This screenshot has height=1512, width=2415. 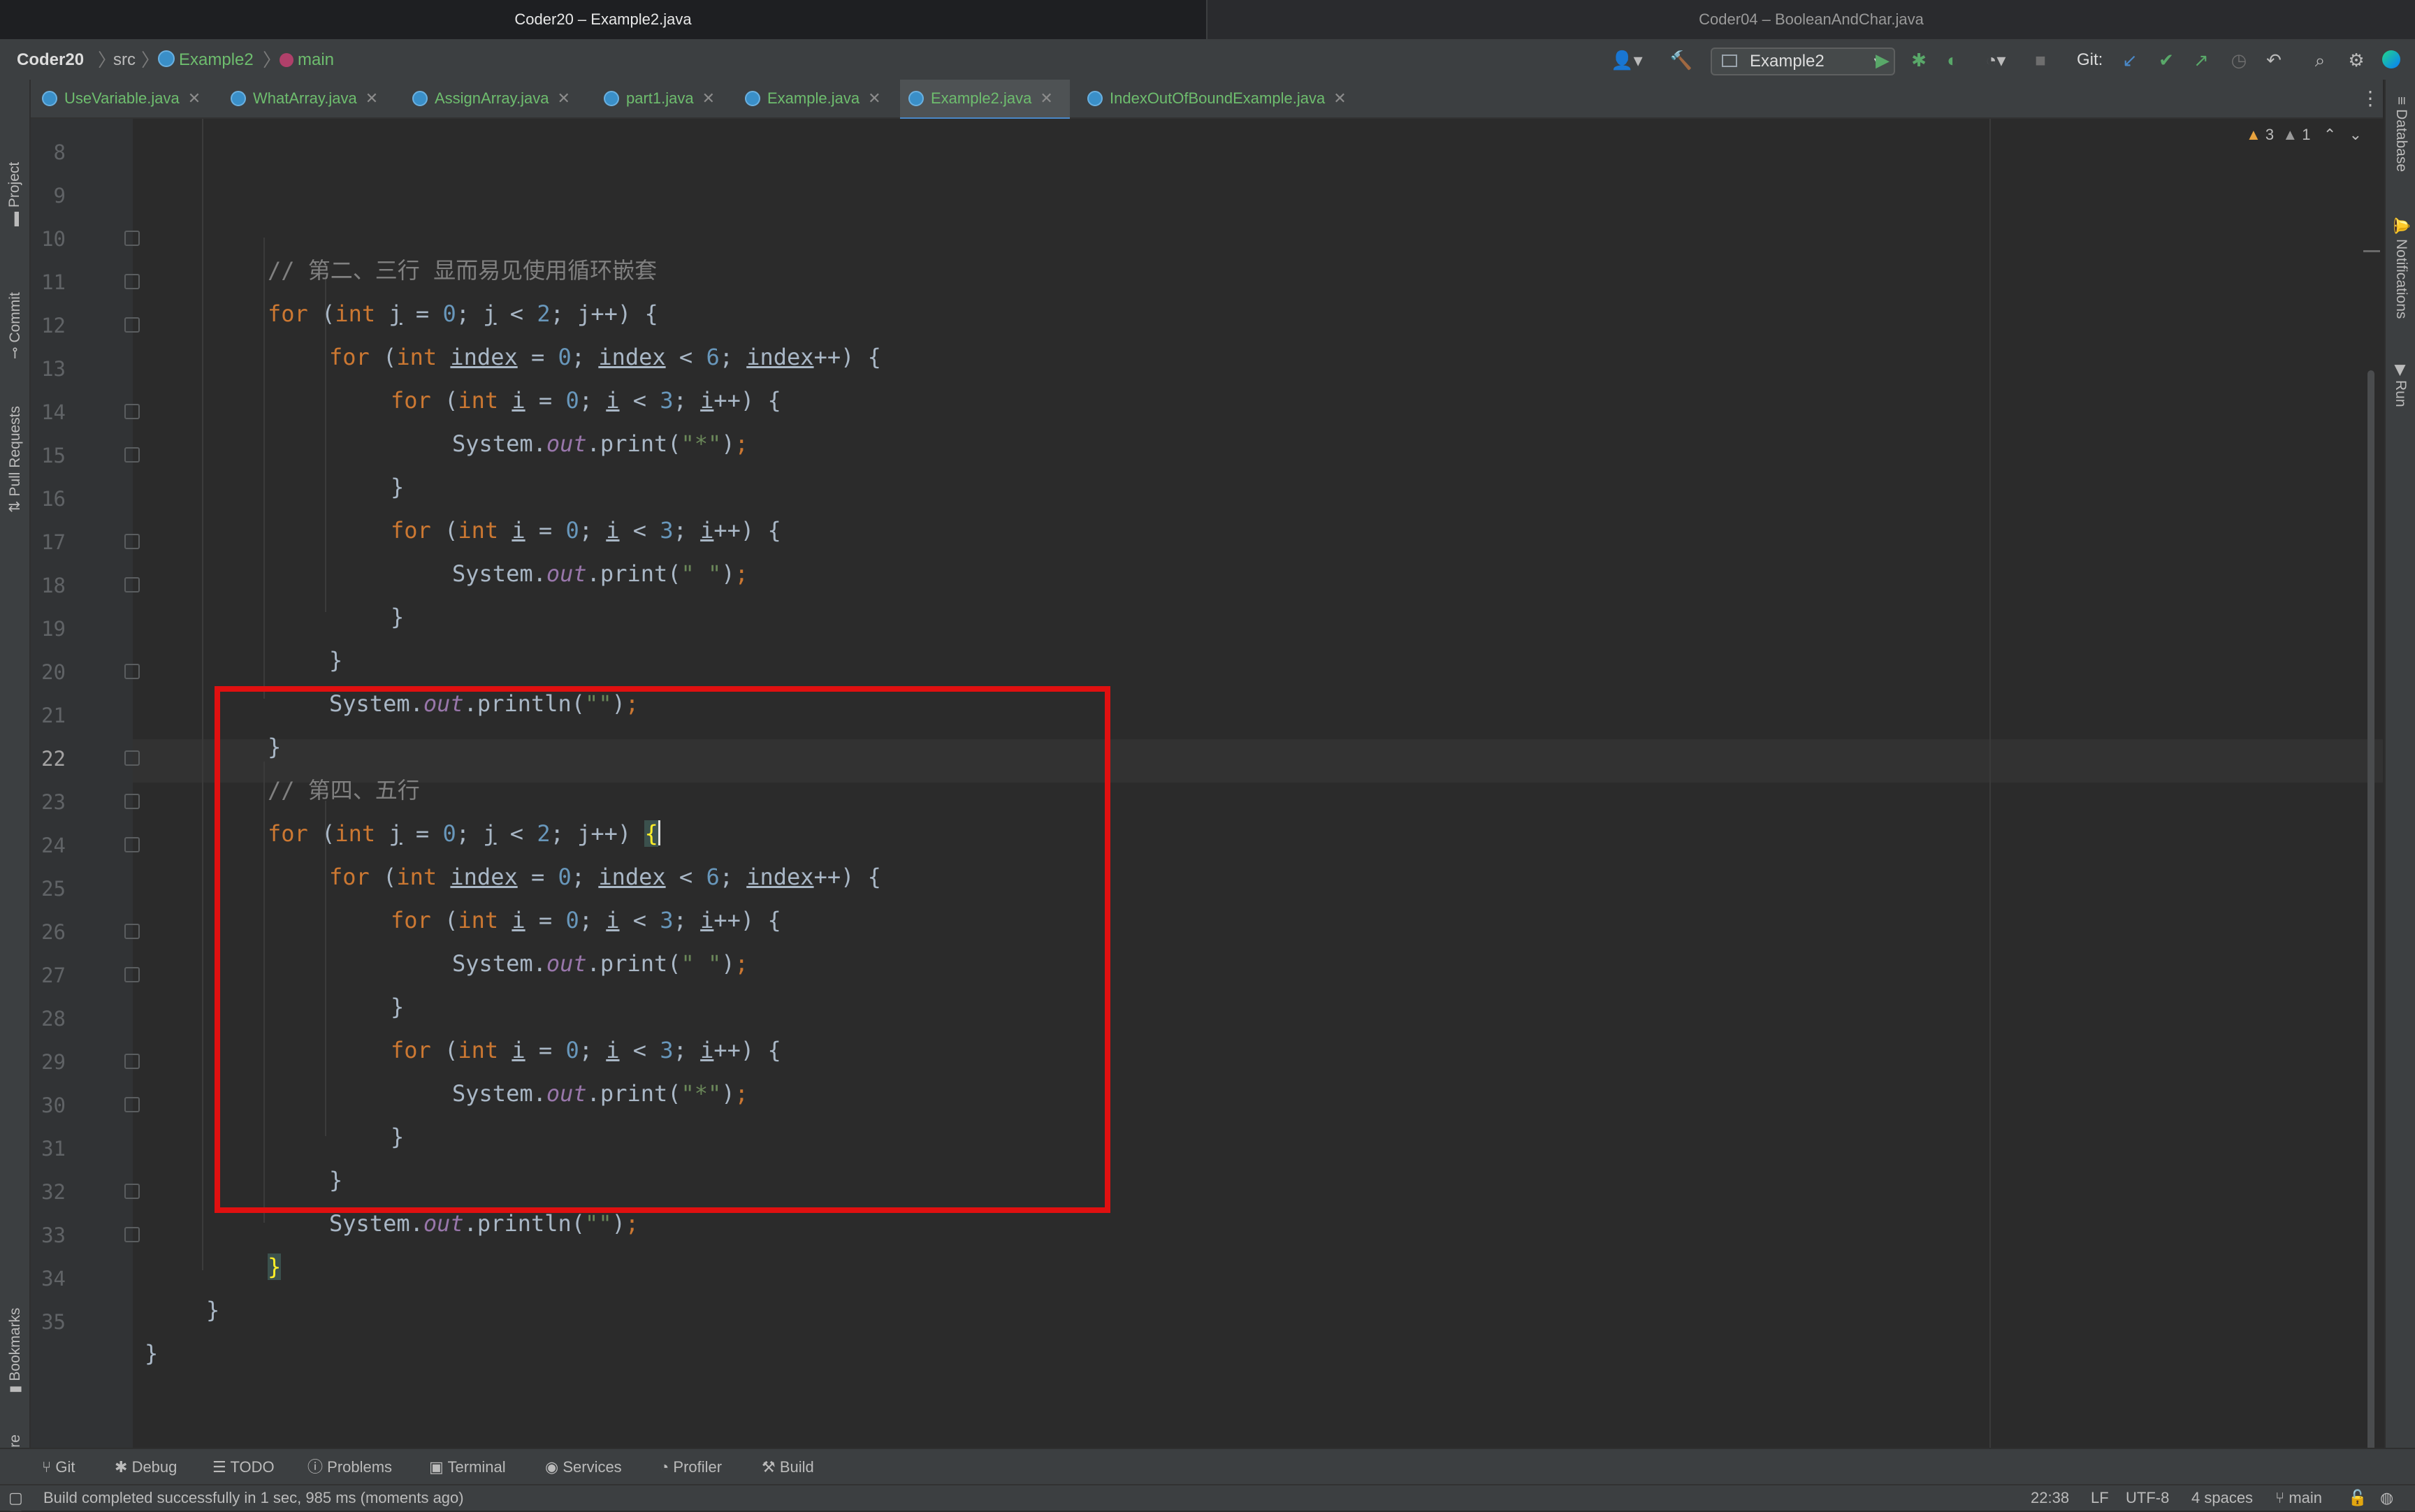 I want to click on toolwindow-project: ▬ Project, so click(x=14, y=194).